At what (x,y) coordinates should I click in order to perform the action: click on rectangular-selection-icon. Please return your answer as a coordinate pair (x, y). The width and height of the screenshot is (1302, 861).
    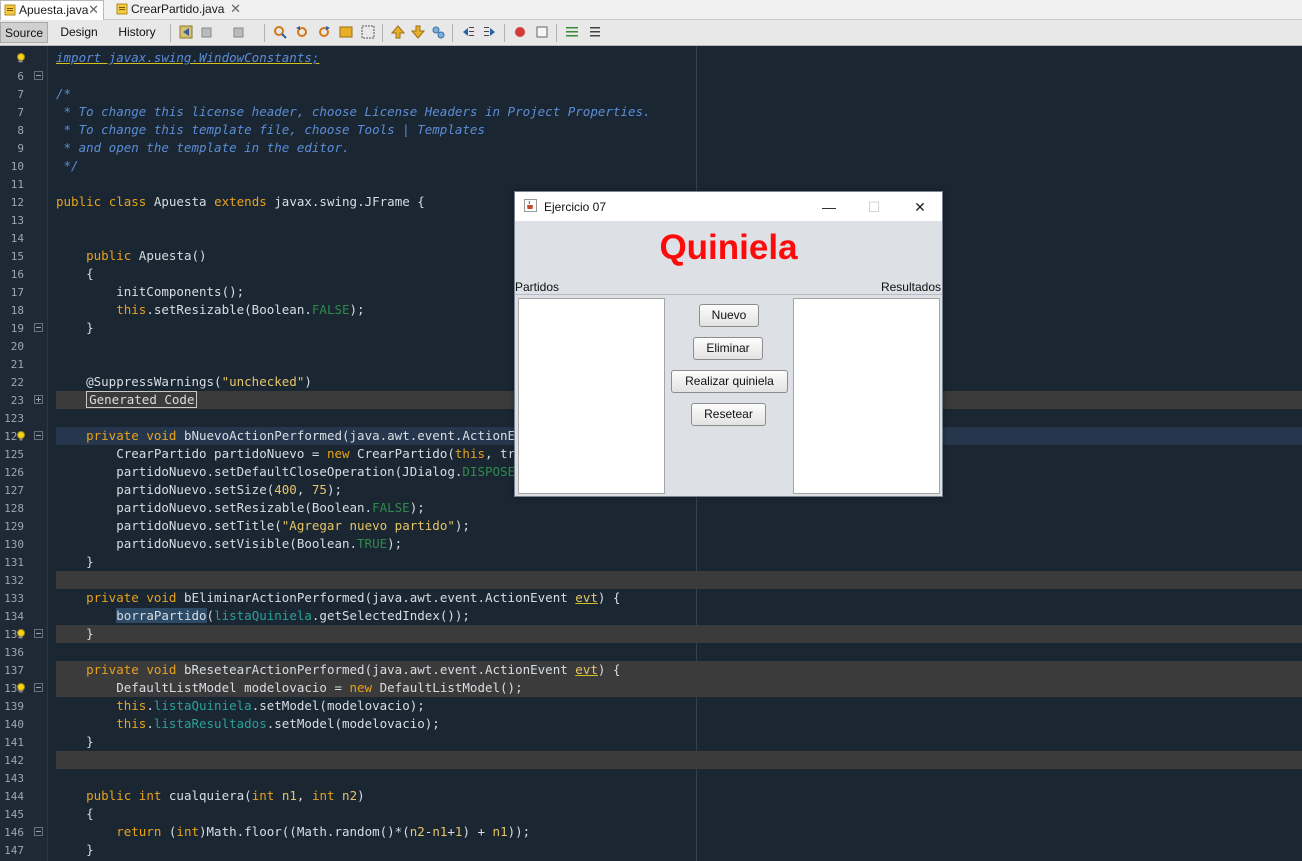
    Looking at the image, I should click on (368, 32).